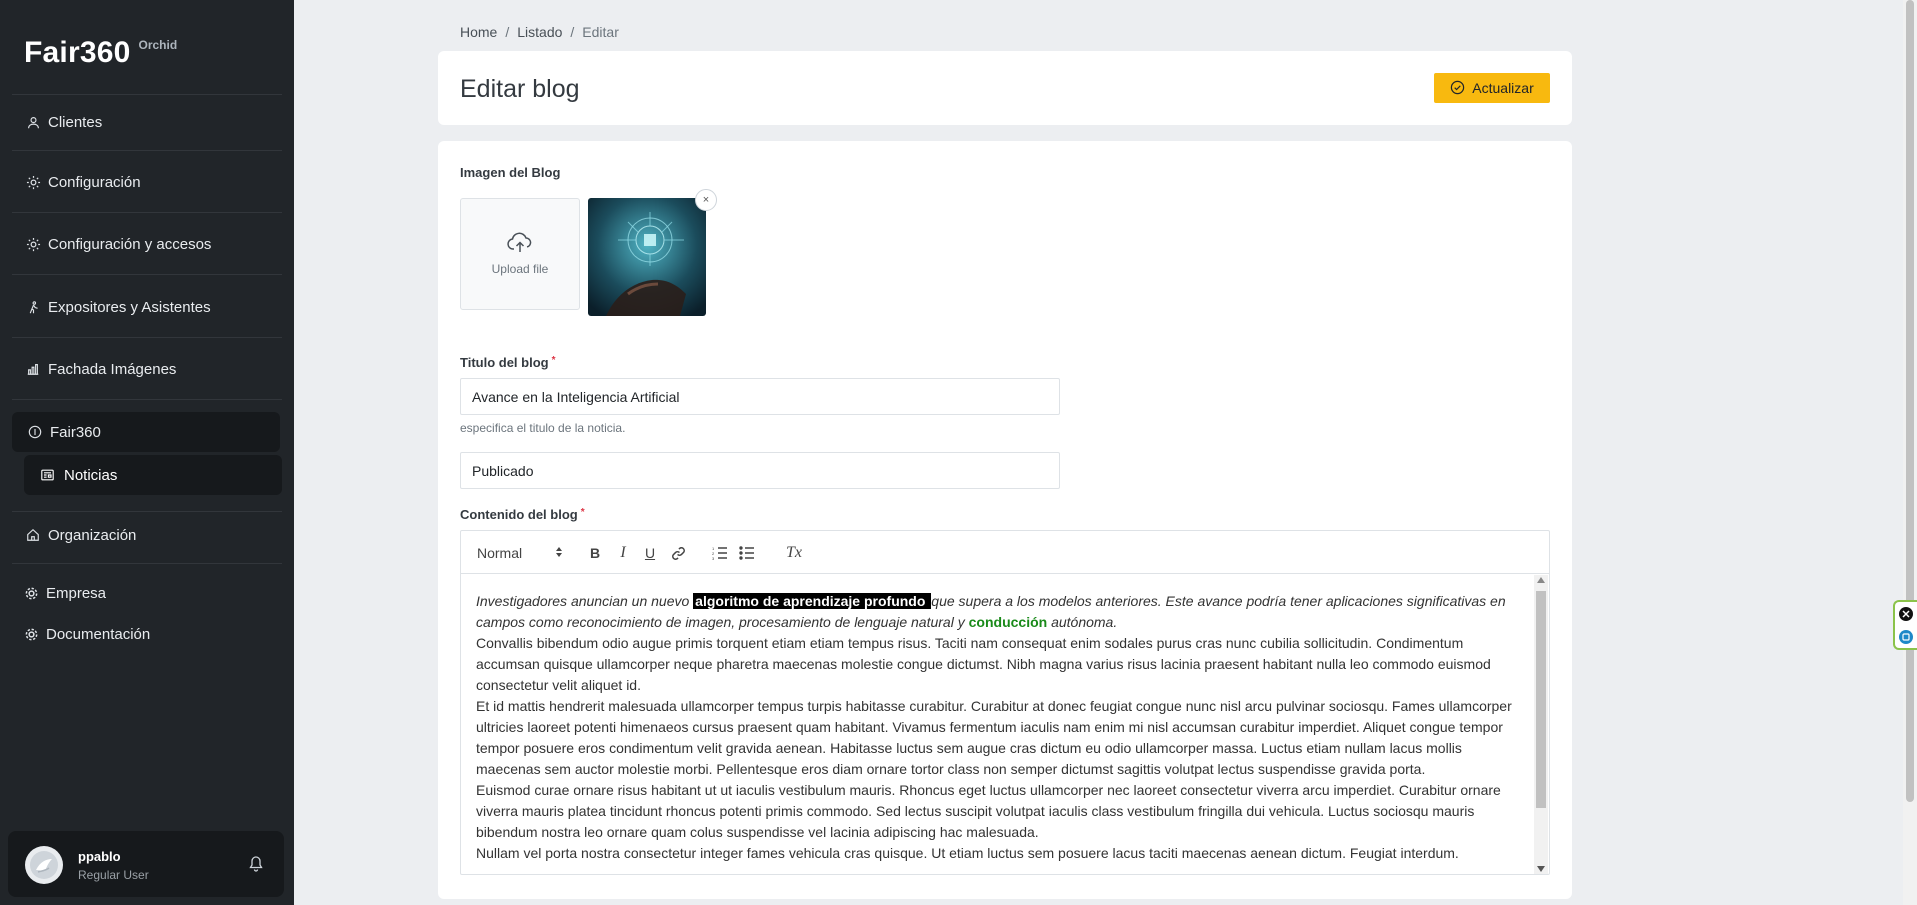  What do you see at coordinates (747, 553) in the screenshot?
I see `bullet-list-icon` at bounding box center [747, 553].